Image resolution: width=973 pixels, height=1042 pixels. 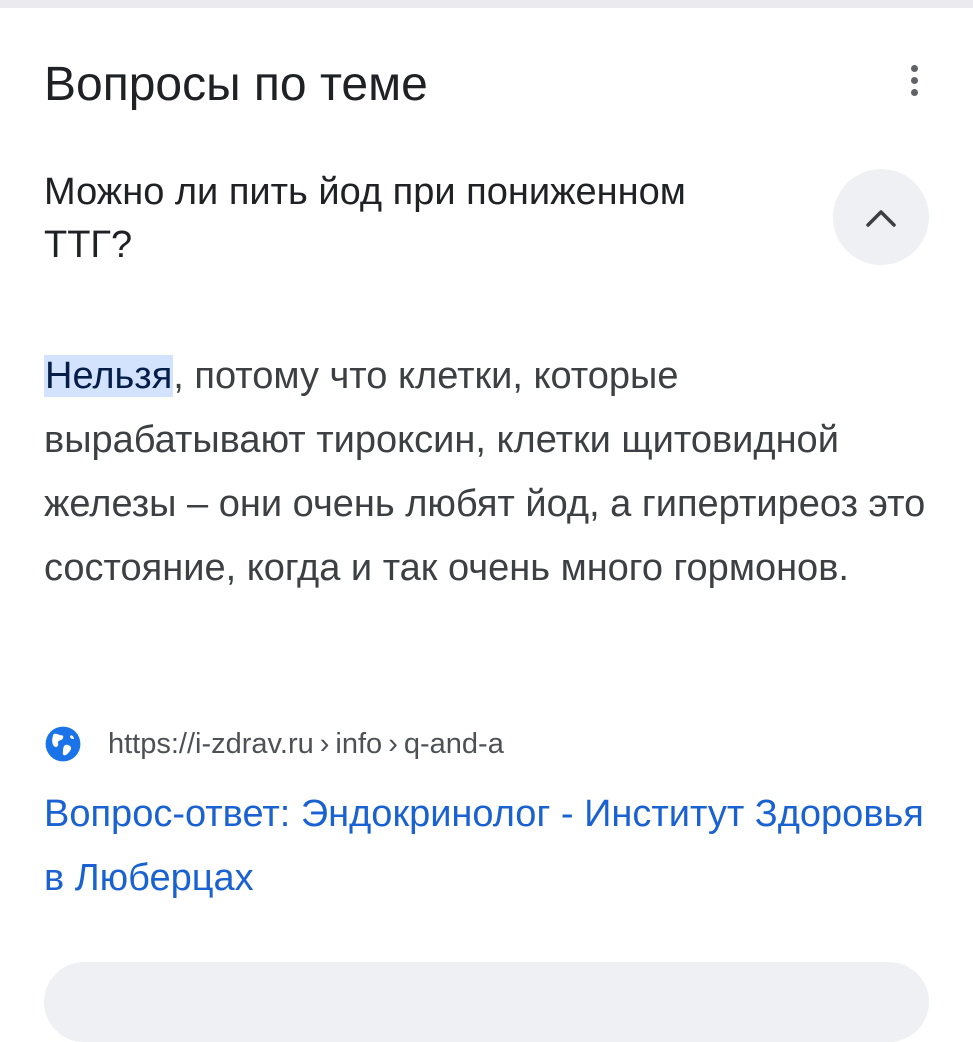 I want to click on globe-icon, so click(x=63, y=744).